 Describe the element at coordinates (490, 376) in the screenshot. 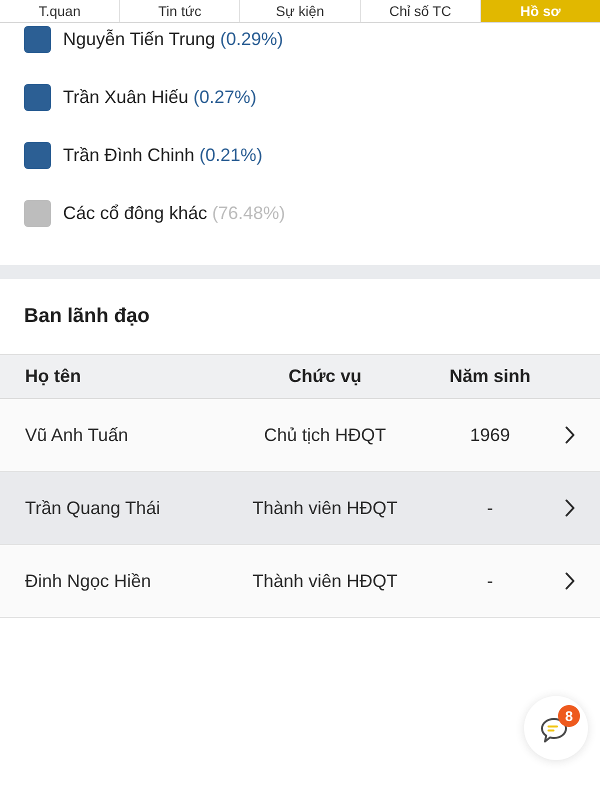

I see `column-header: Năm sinh` at that location.